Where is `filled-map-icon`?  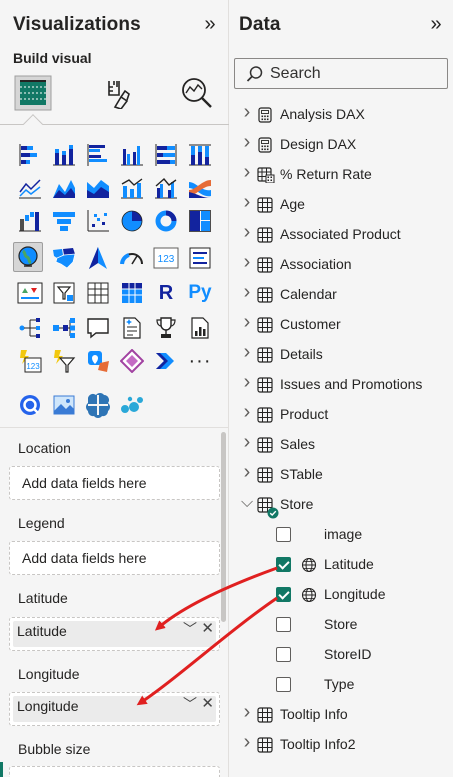 filled-map-icon is located at coordinates (64, 258).